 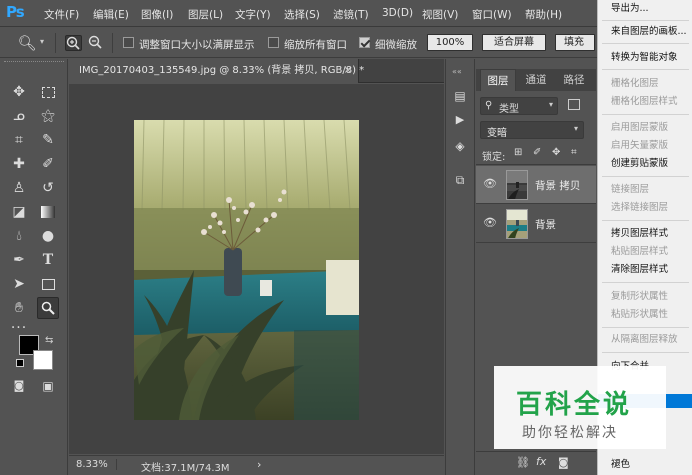 I want to click on tab-paths: 路径, so click(x=574, y=80).